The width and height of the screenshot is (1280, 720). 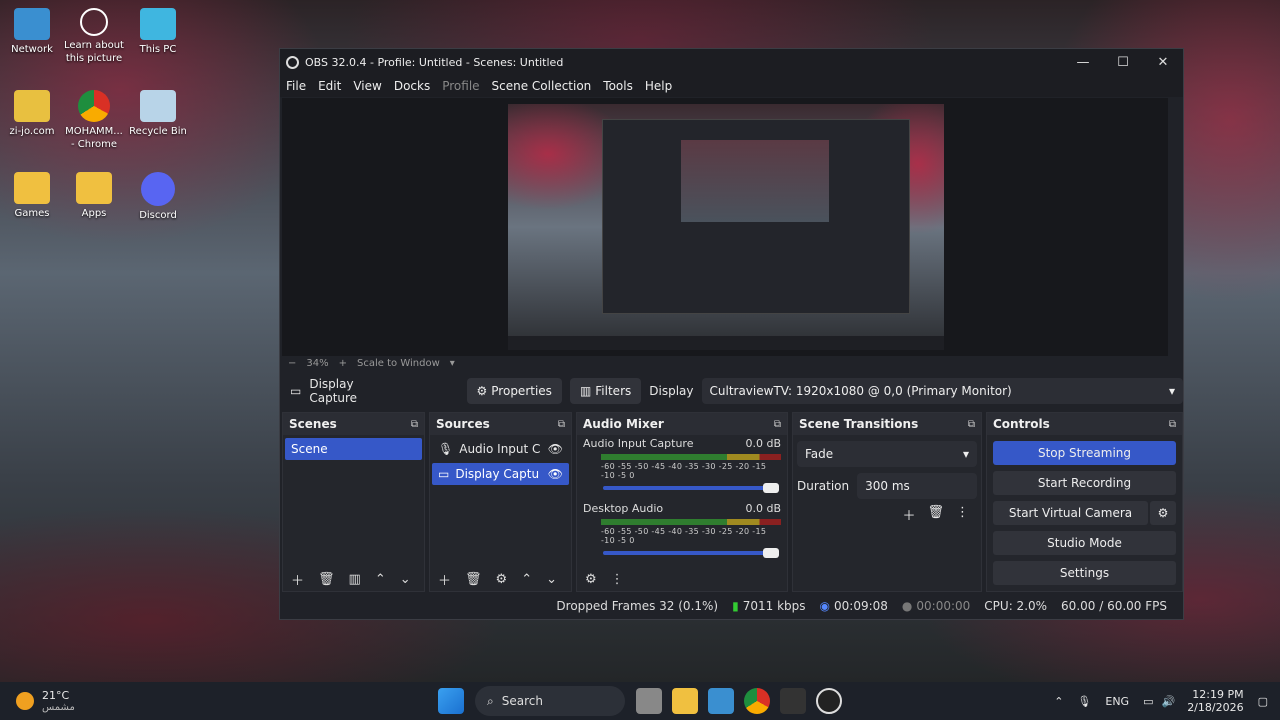 I want to click on filters-button: ▥ Filters, so click(x=605, y=391).